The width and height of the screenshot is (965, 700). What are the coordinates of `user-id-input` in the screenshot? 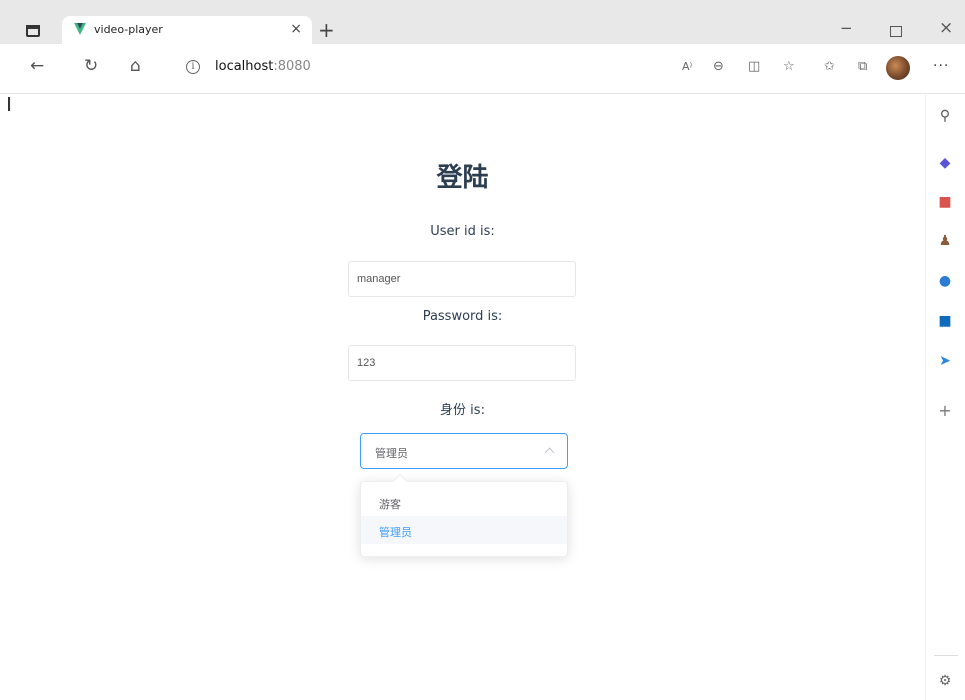 It's located at (462, 279).